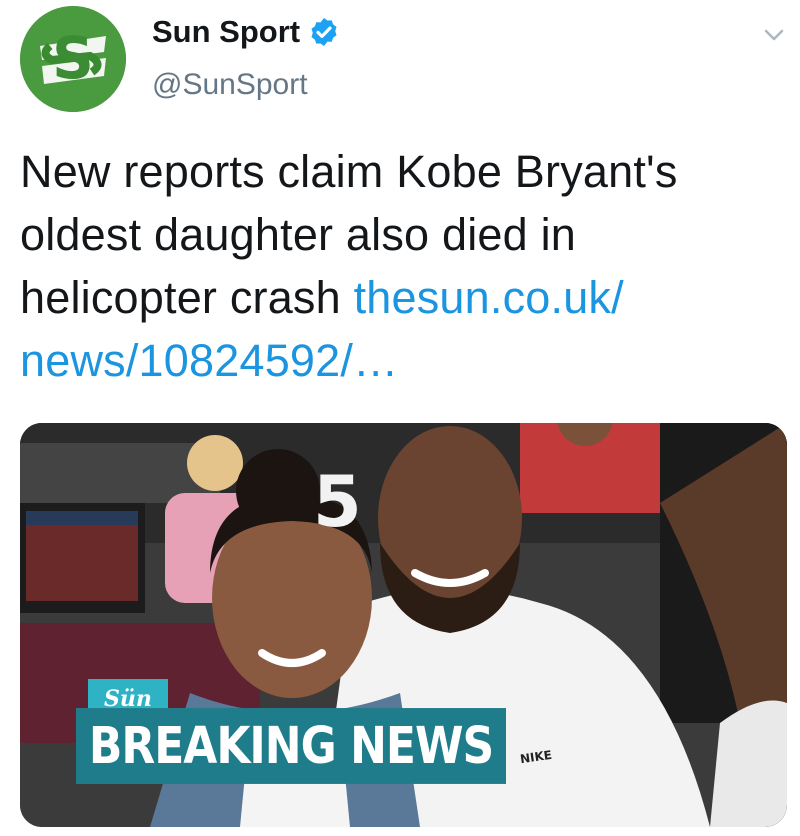  Describe the element at coordinates (226, 31) in the screenshot. I see `display-name-text: Sun Sport` at that location.